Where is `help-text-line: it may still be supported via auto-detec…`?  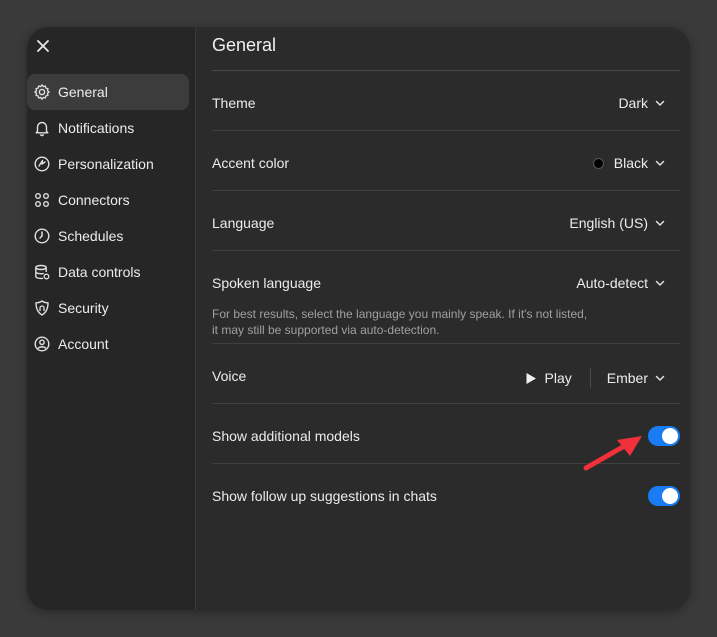 help-text-line: it may still be supported via auto-detec… is located at coordinates (326, 330).